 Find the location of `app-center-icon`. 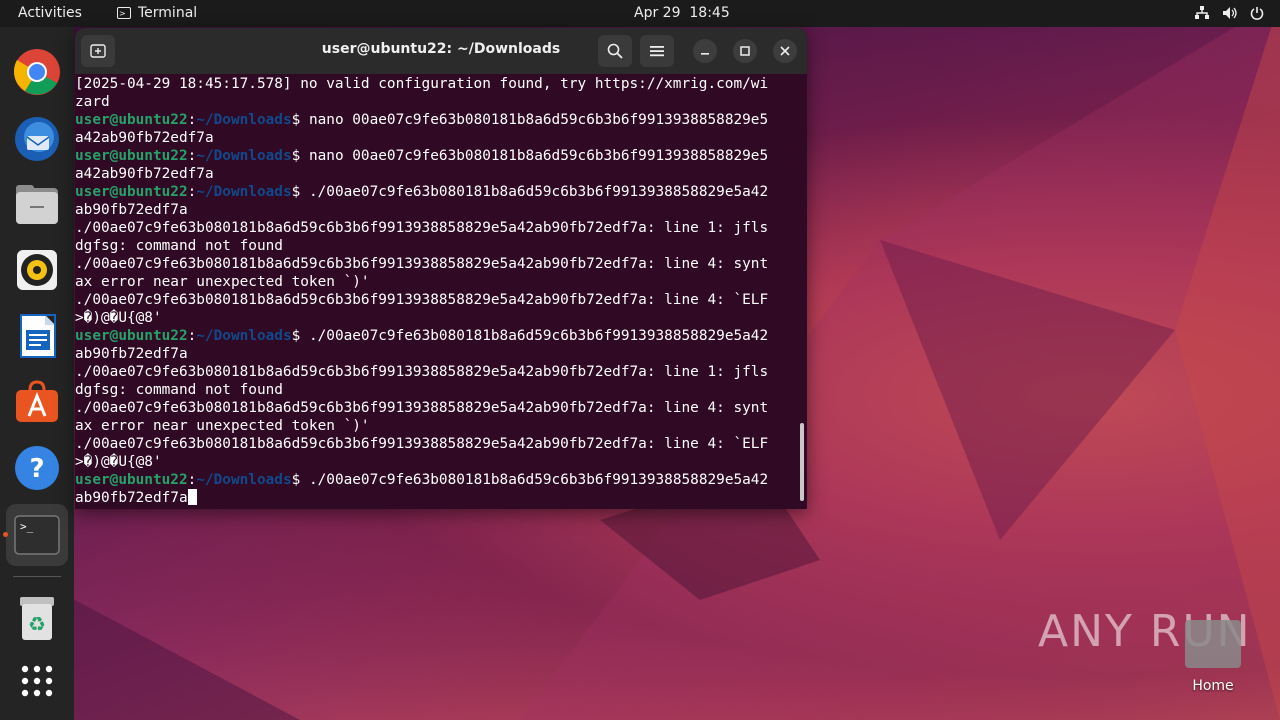

app-center-icon is located at coordinates (37, 401).